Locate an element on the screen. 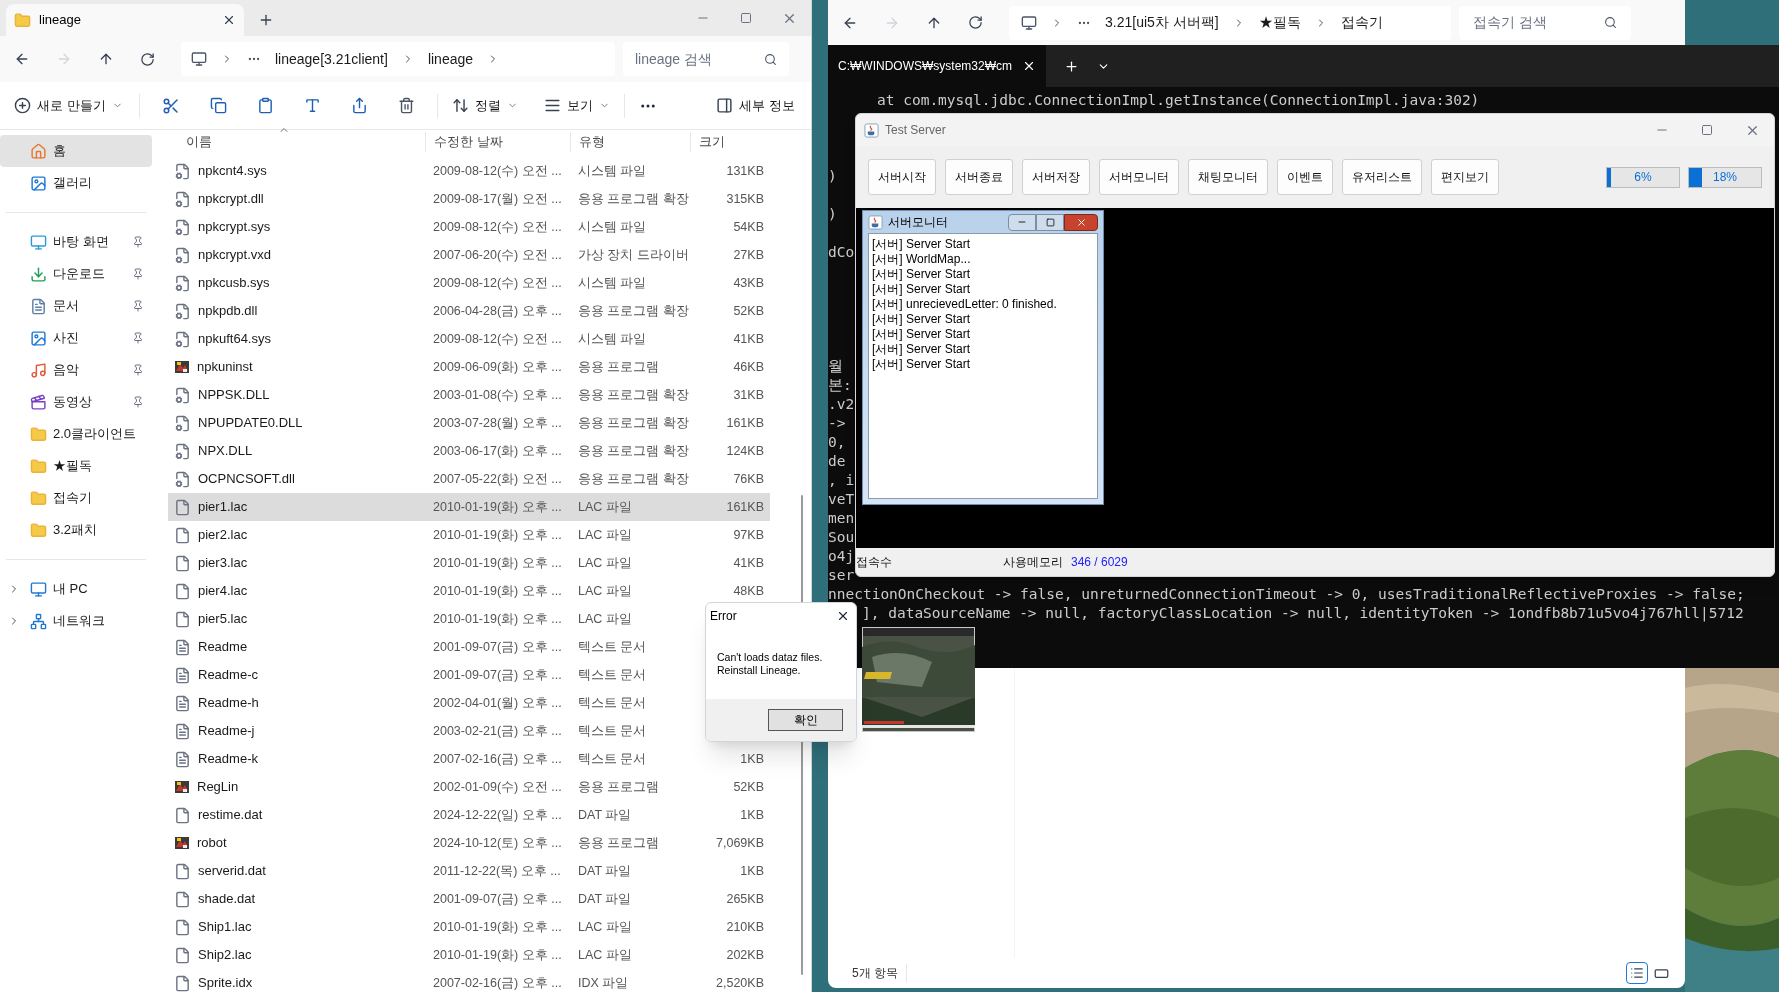  computer-icon is located at coordinates (1029, 22).